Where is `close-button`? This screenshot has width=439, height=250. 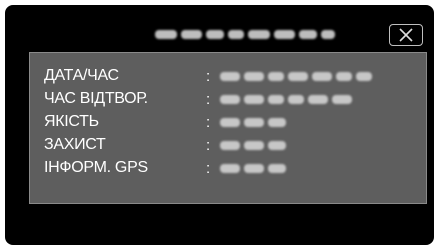 close-button is located at coordinates (406, 35).